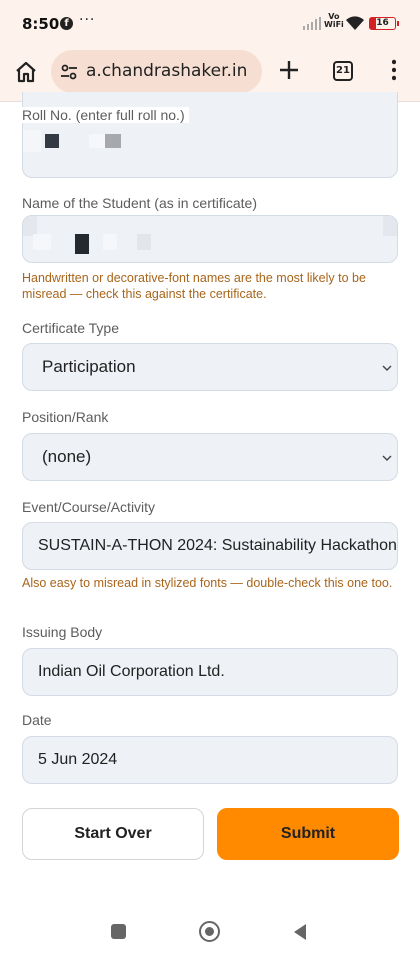 The width and height of the screenshot is (420, 957). I want to click on status-bar: 8:50 f ··· Vo WiFi 16, so click(210, 23).